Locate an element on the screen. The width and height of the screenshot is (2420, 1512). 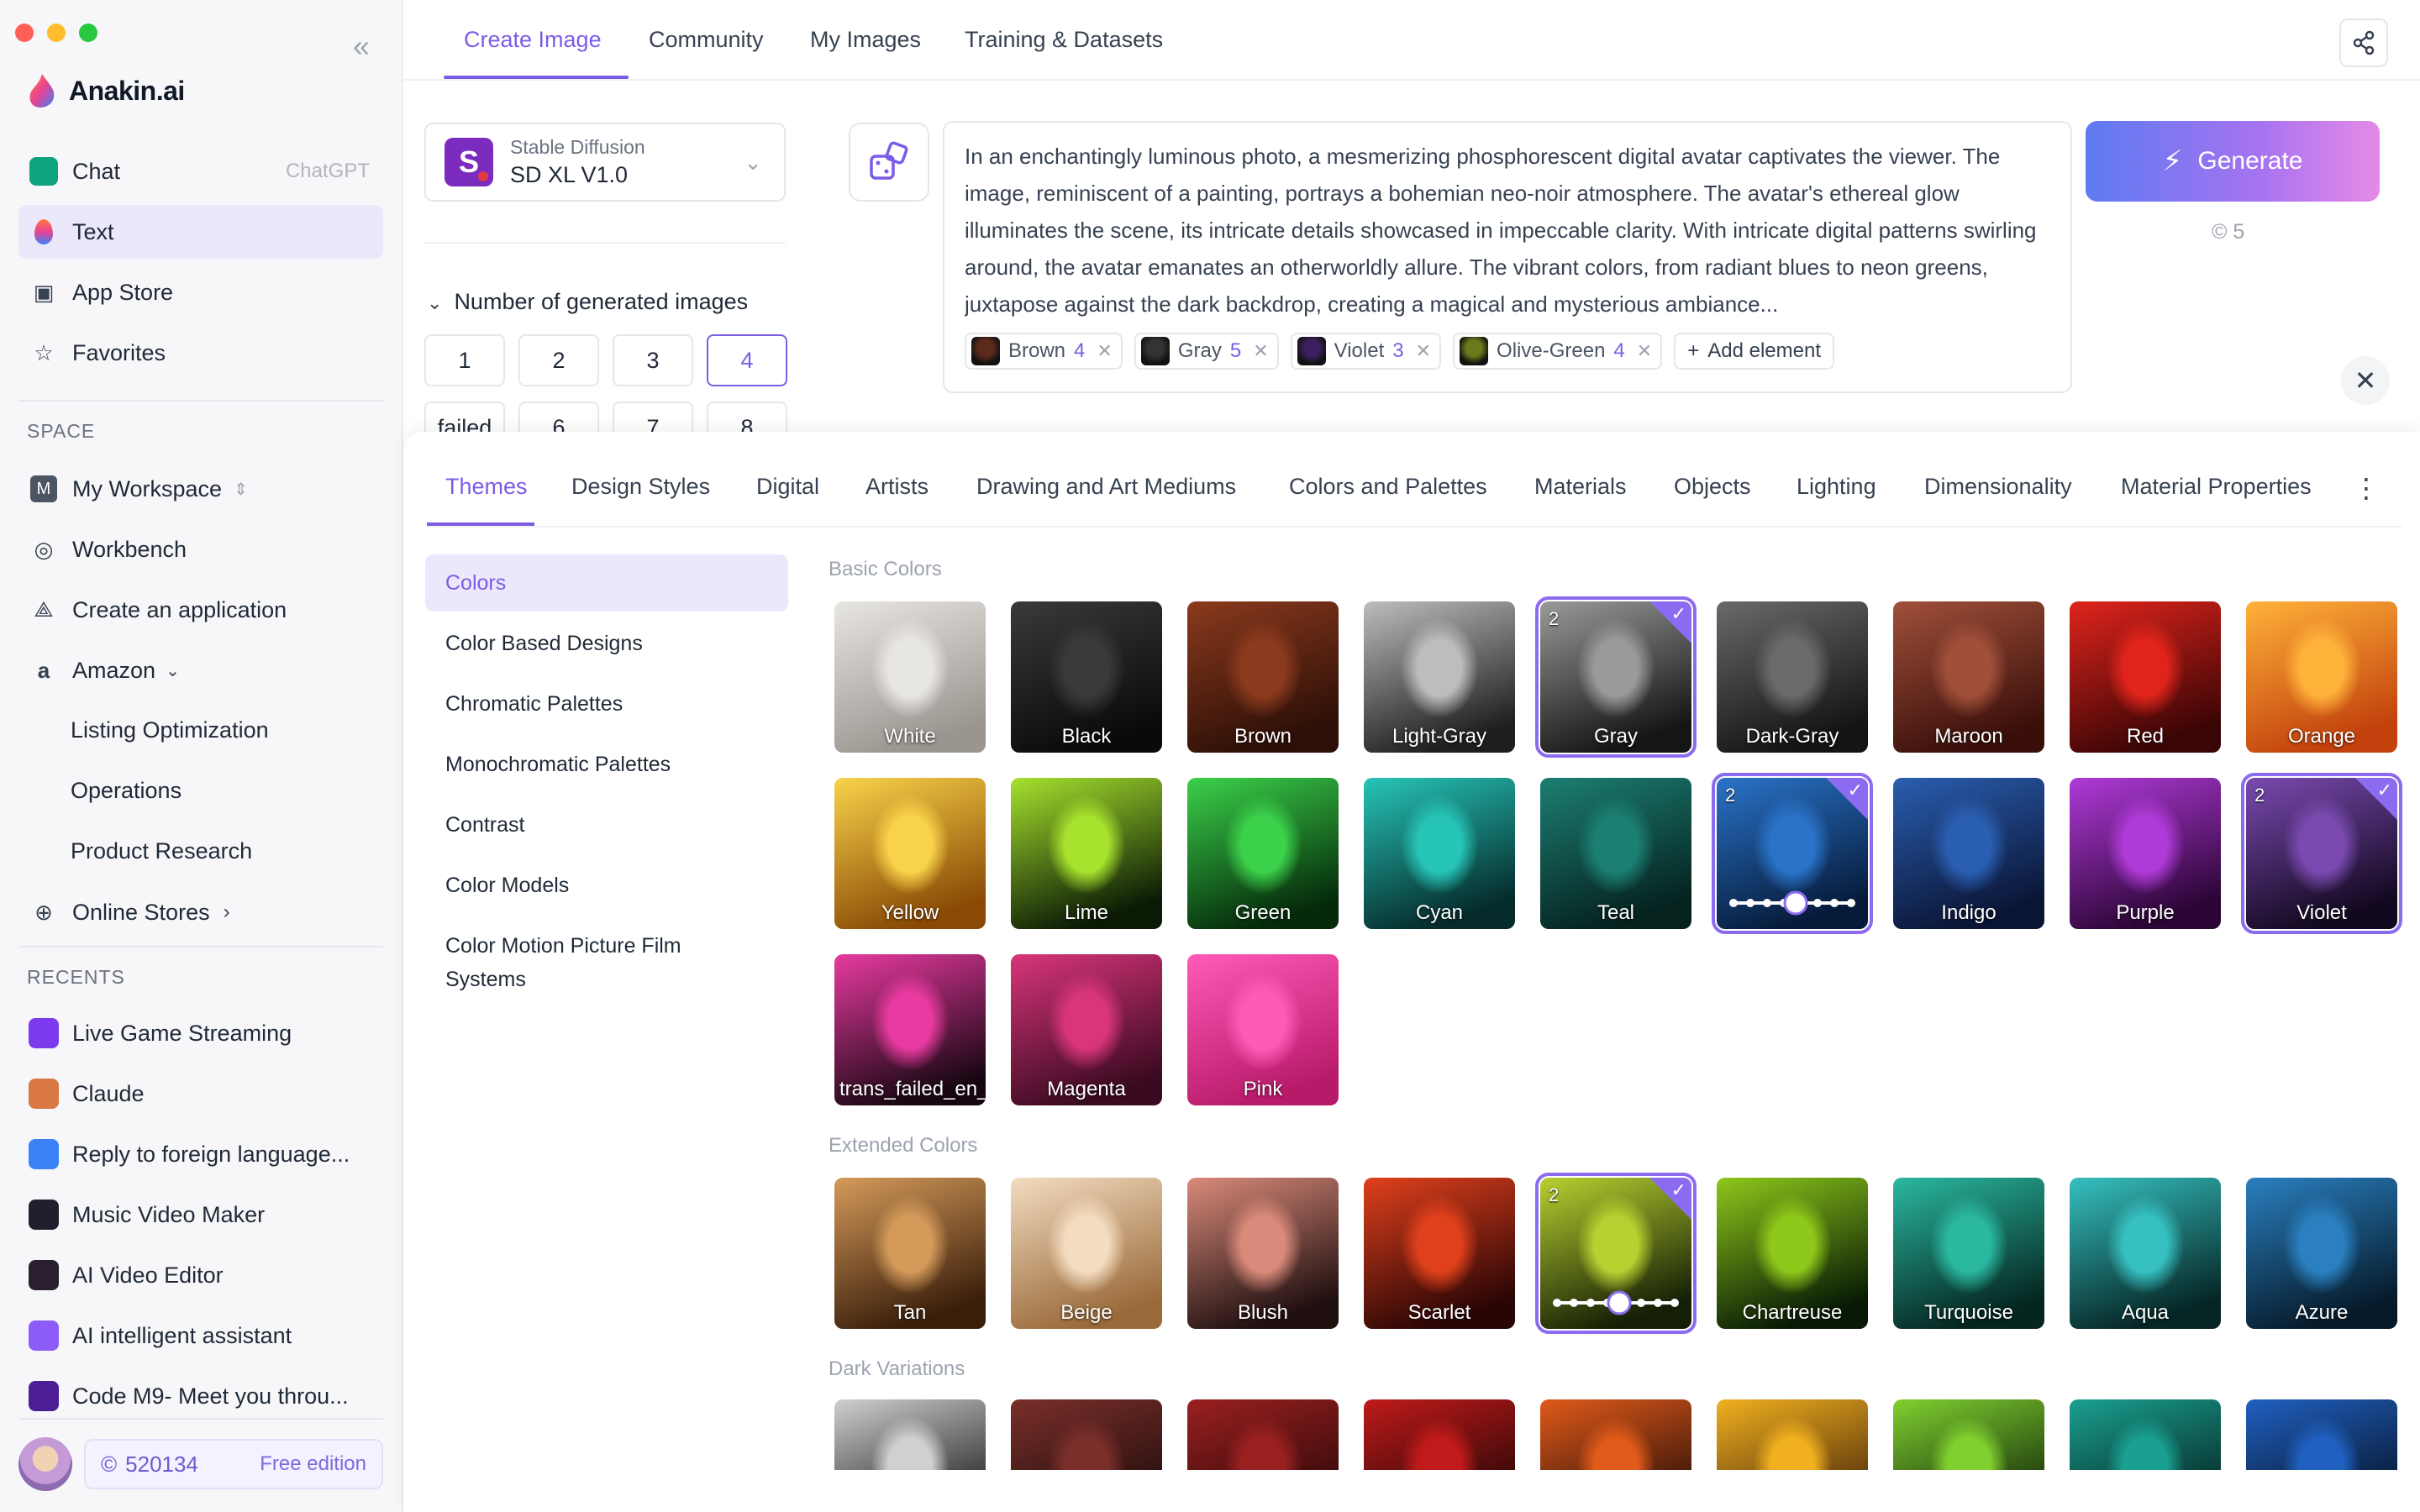
sub-category-item: Monochromatic Palettes is located at coordinates (606, 764).